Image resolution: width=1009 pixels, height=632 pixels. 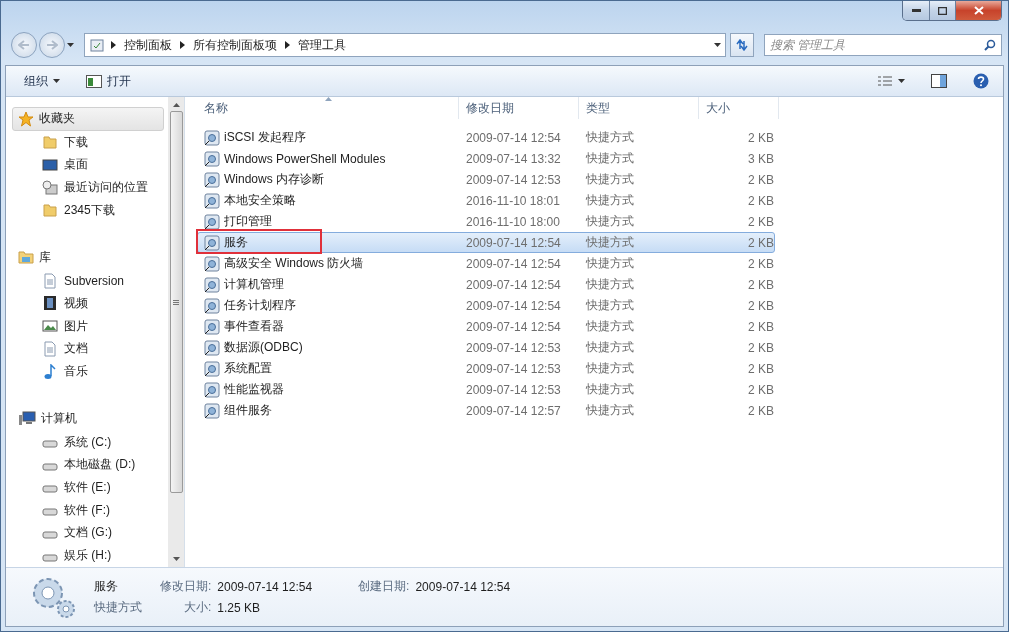 What do you see at coordinates (108, 81) in the screenshot?
I see `open-button: 打开` at bounding box center [108, 81].